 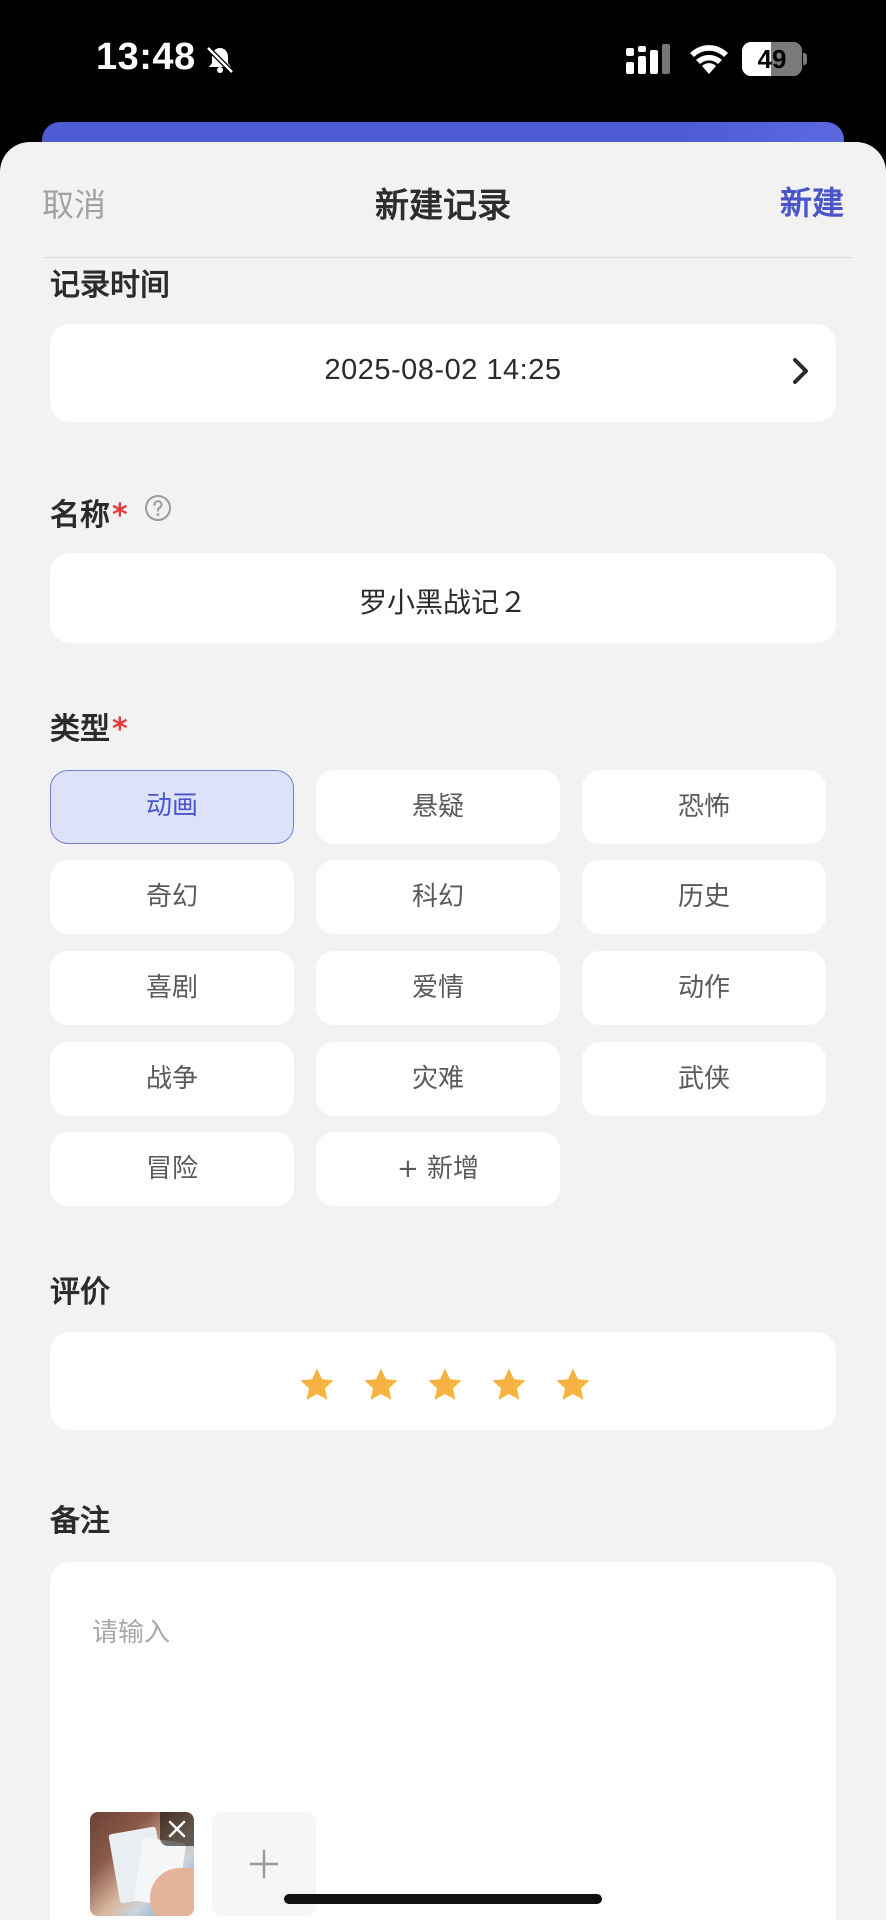 I want to click on battery-level: 49, so click(x=772, y=59).